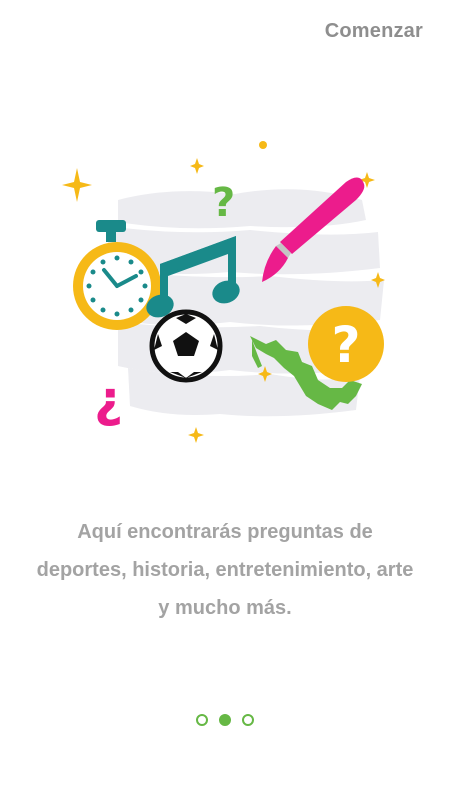 The image size is (450, 800). I want to click on page-indicator, so click(225, 720).